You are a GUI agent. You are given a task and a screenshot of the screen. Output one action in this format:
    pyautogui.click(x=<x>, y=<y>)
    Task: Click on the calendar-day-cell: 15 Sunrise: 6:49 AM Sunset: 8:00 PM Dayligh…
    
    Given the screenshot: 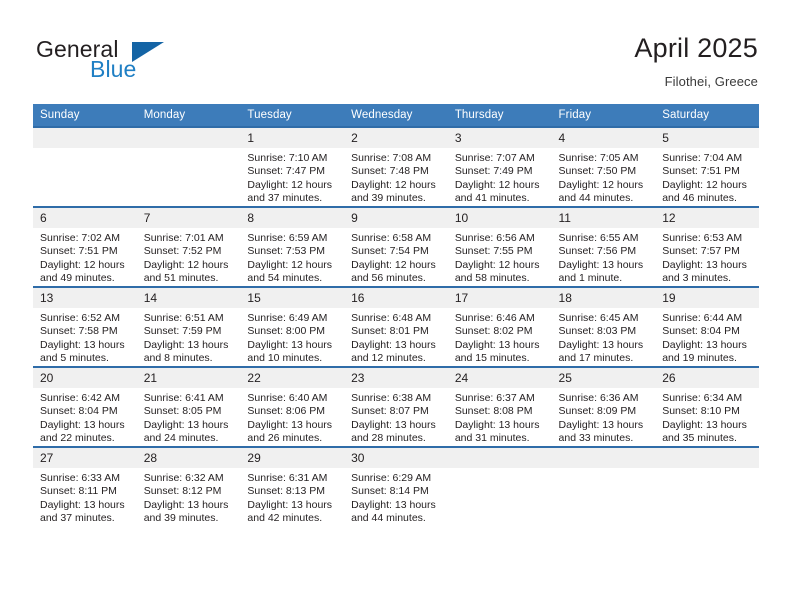 What is the action you would take?
    pyautogui.click(x=292, y=326)
    